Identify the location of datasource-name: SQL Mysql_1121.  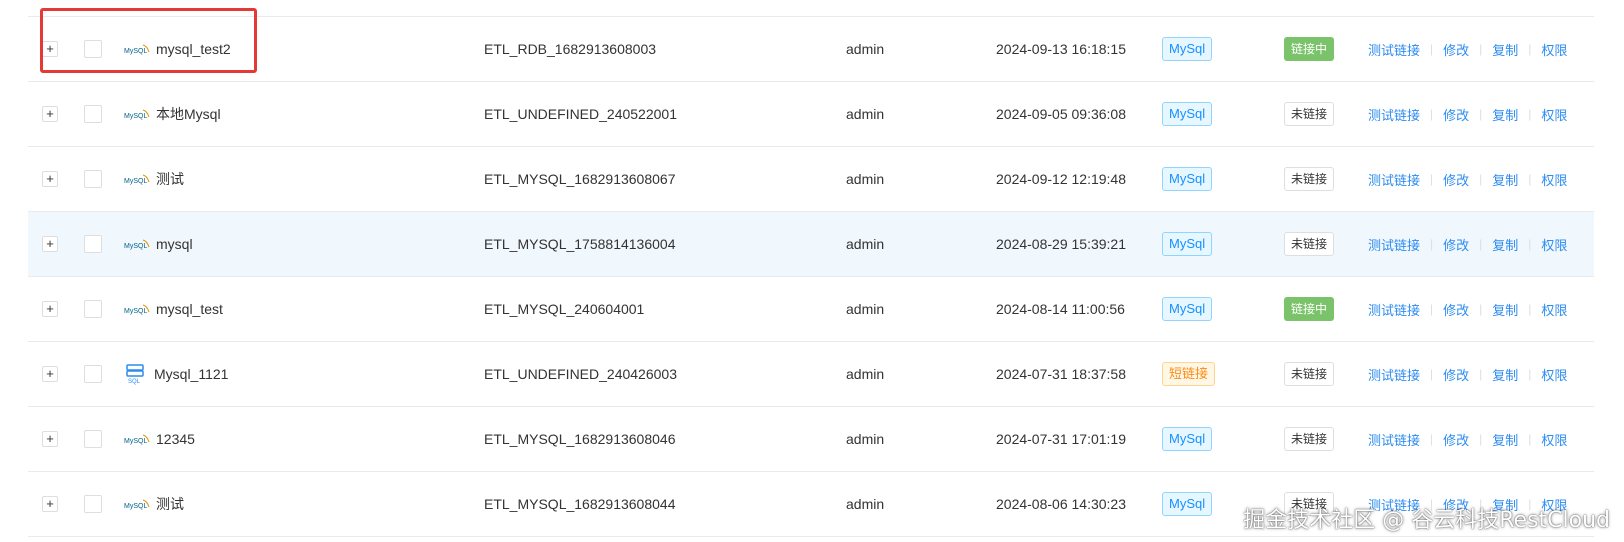
(176, 374).